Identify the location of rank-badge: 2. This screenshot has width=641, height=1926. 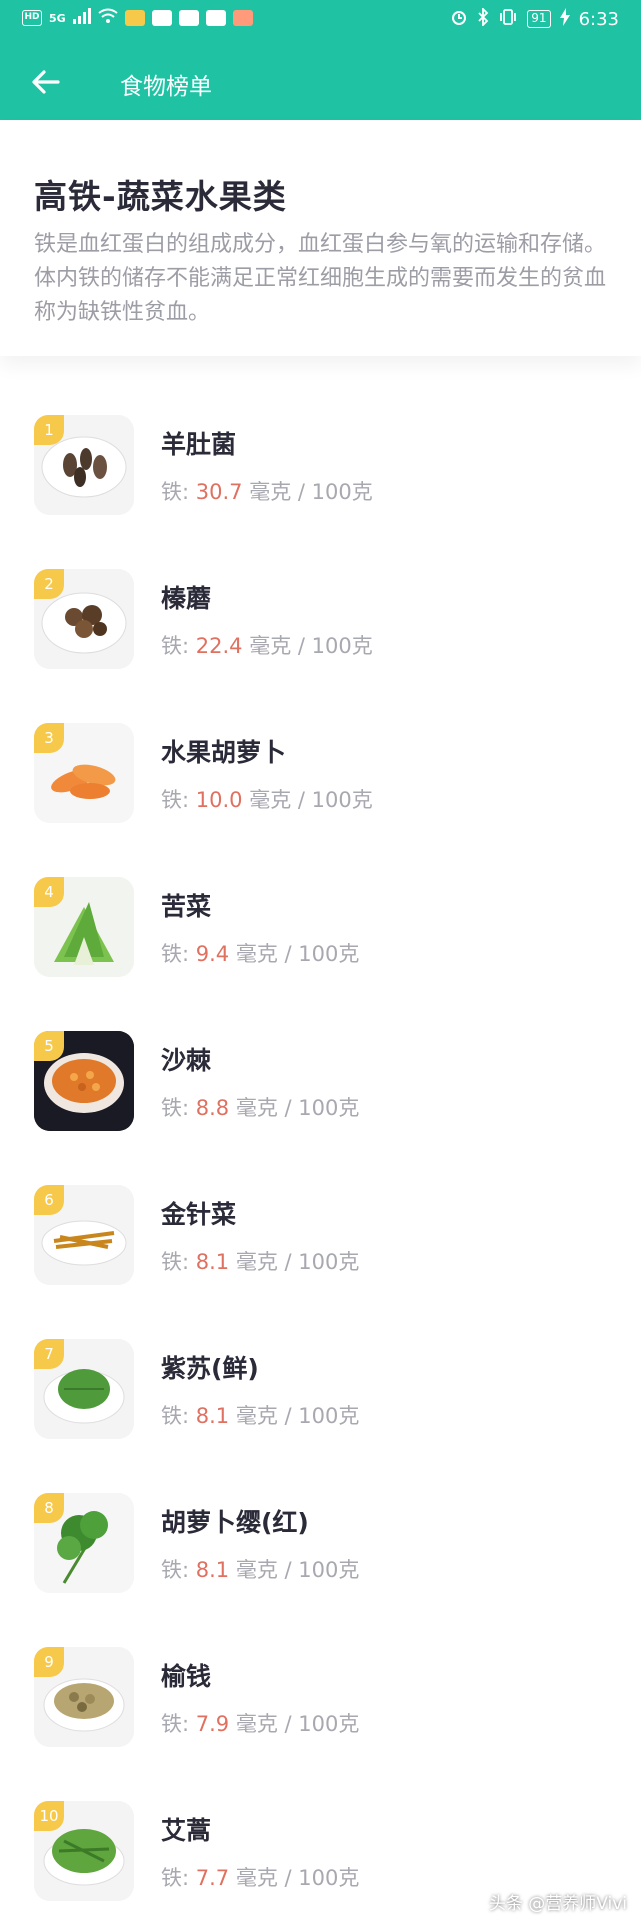
(49, 584).